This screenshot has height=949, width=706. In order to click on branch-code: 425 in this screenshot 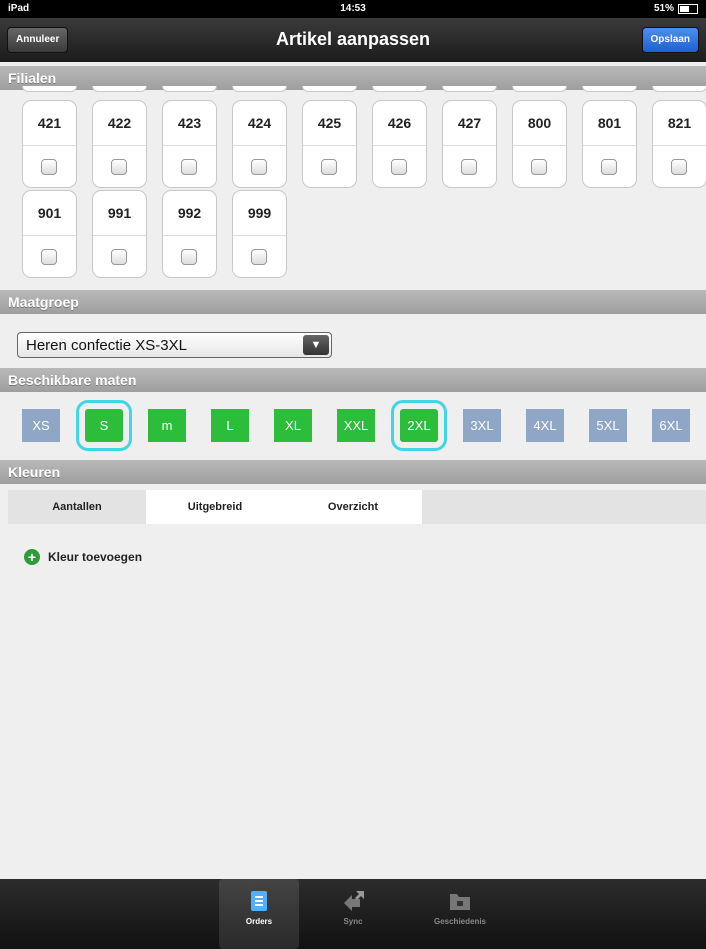, I will do `click(329, 123)`.